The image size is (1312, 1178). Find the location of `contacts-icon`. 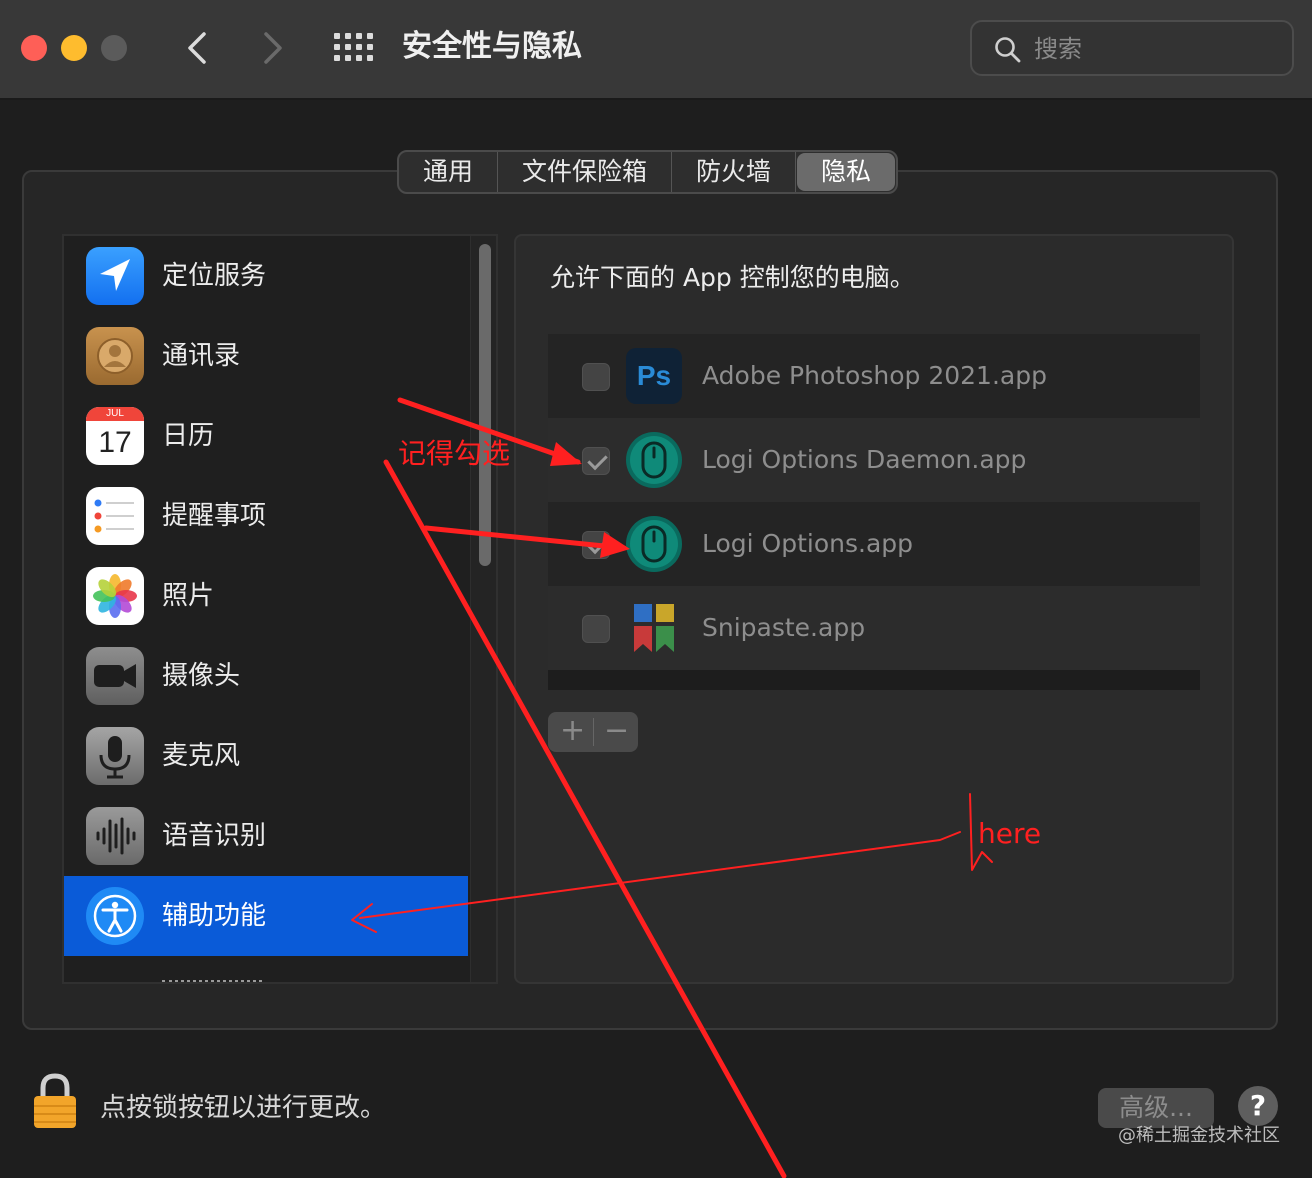

contacts-icon is located at coordinates (115, 356).